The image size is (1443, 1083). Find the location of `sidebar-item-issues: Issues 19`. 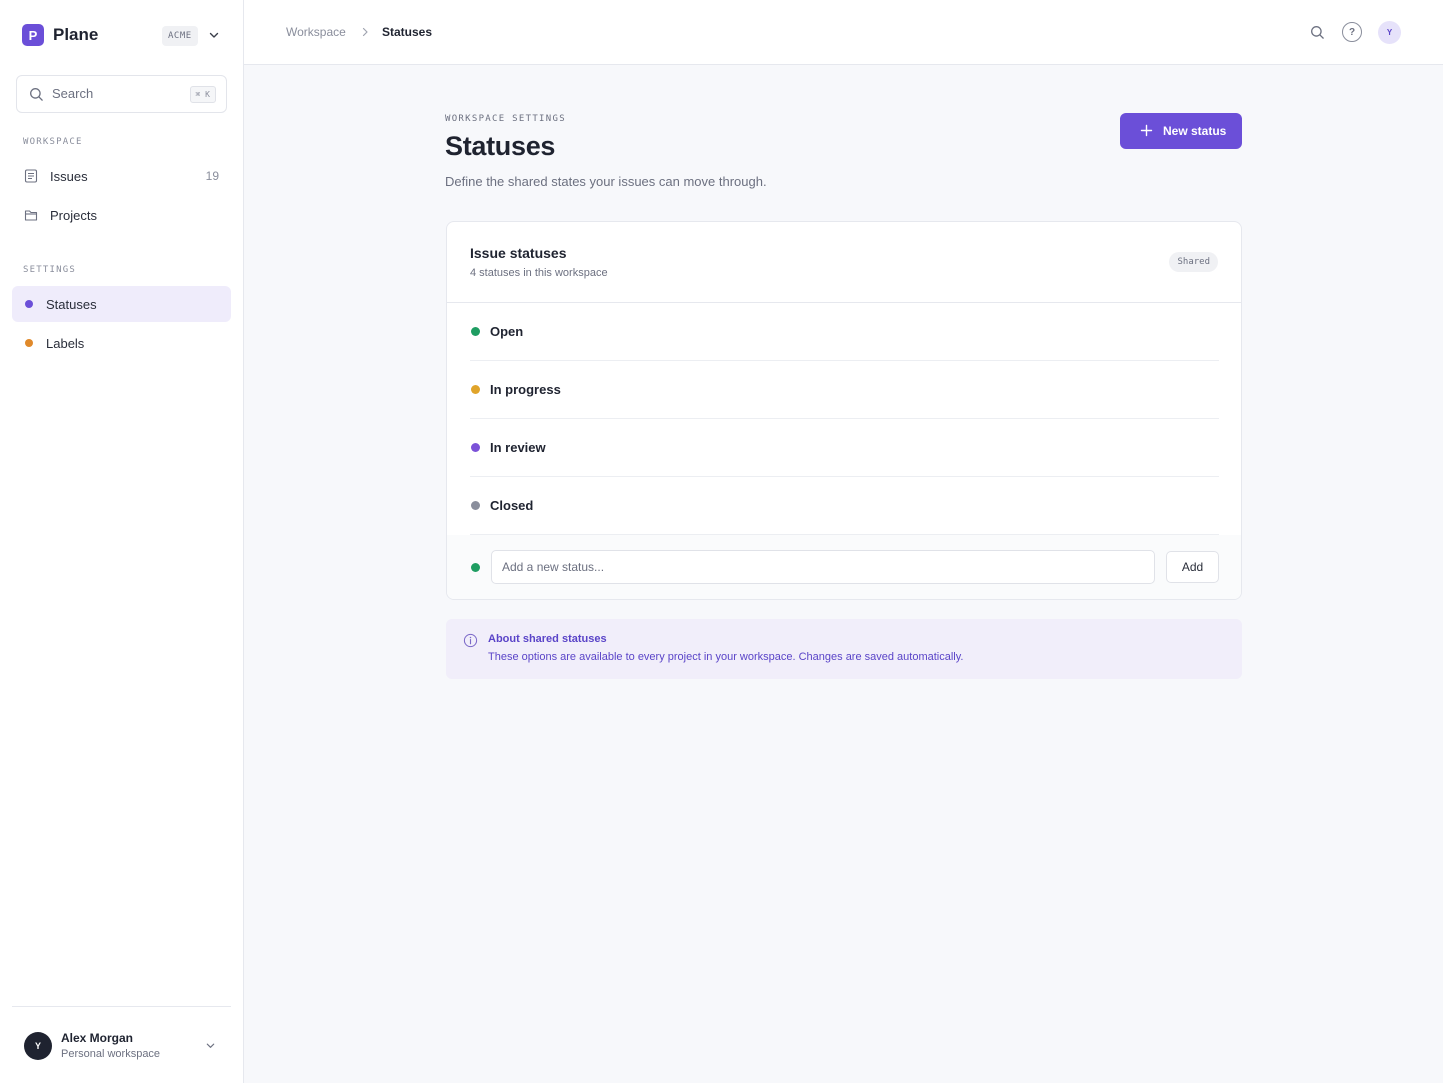

sidebar-item-issues: Issues 19 is located at coordinates (121, 176).